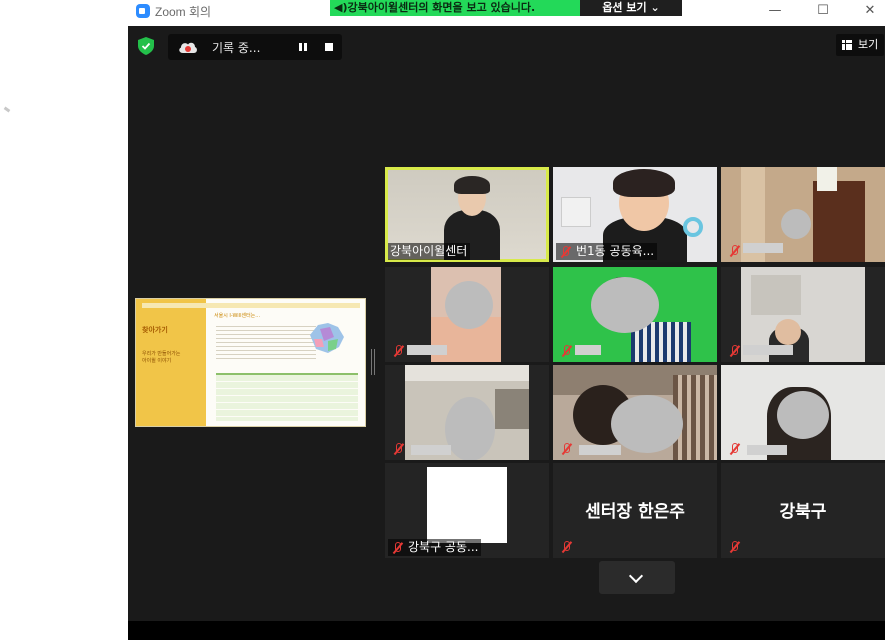 This screenshot has width=885, height=640. What do you see at coordinates (624, 7) in the screenshot?
I see `view-options-label: 옵션 보기` at bounding box center [624, 7].